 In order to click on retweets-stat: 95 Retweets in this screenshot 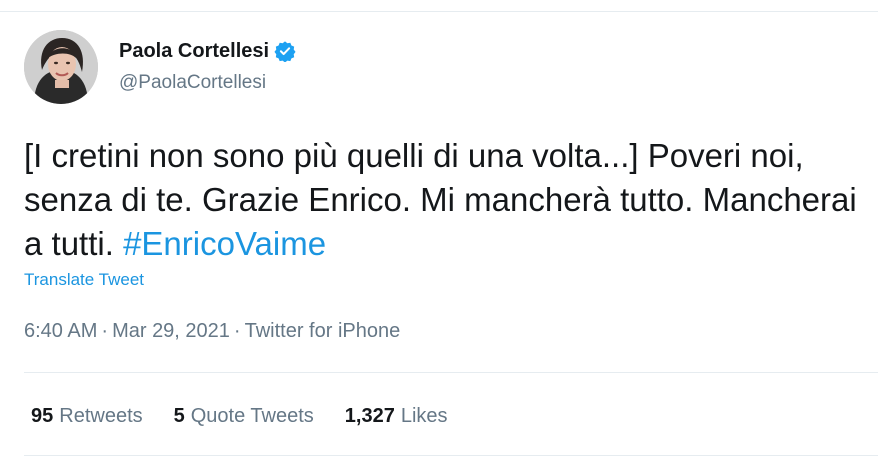, I will do `click(87, 416)`.